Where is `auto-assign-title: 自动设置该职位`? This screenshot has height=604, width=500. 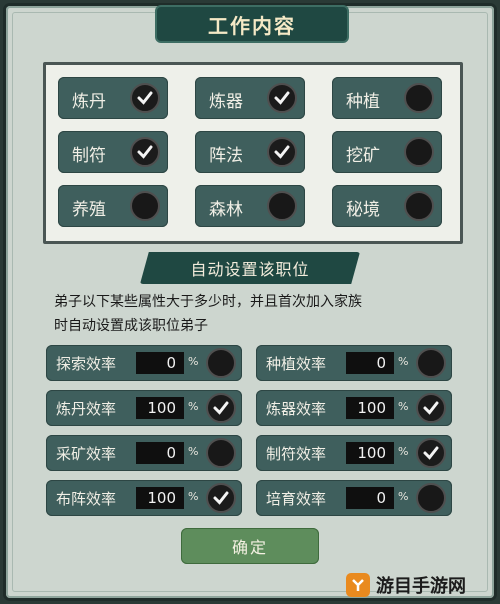
auto-assign-title: 自动设置该职位 is located at coordinates (250, 269).